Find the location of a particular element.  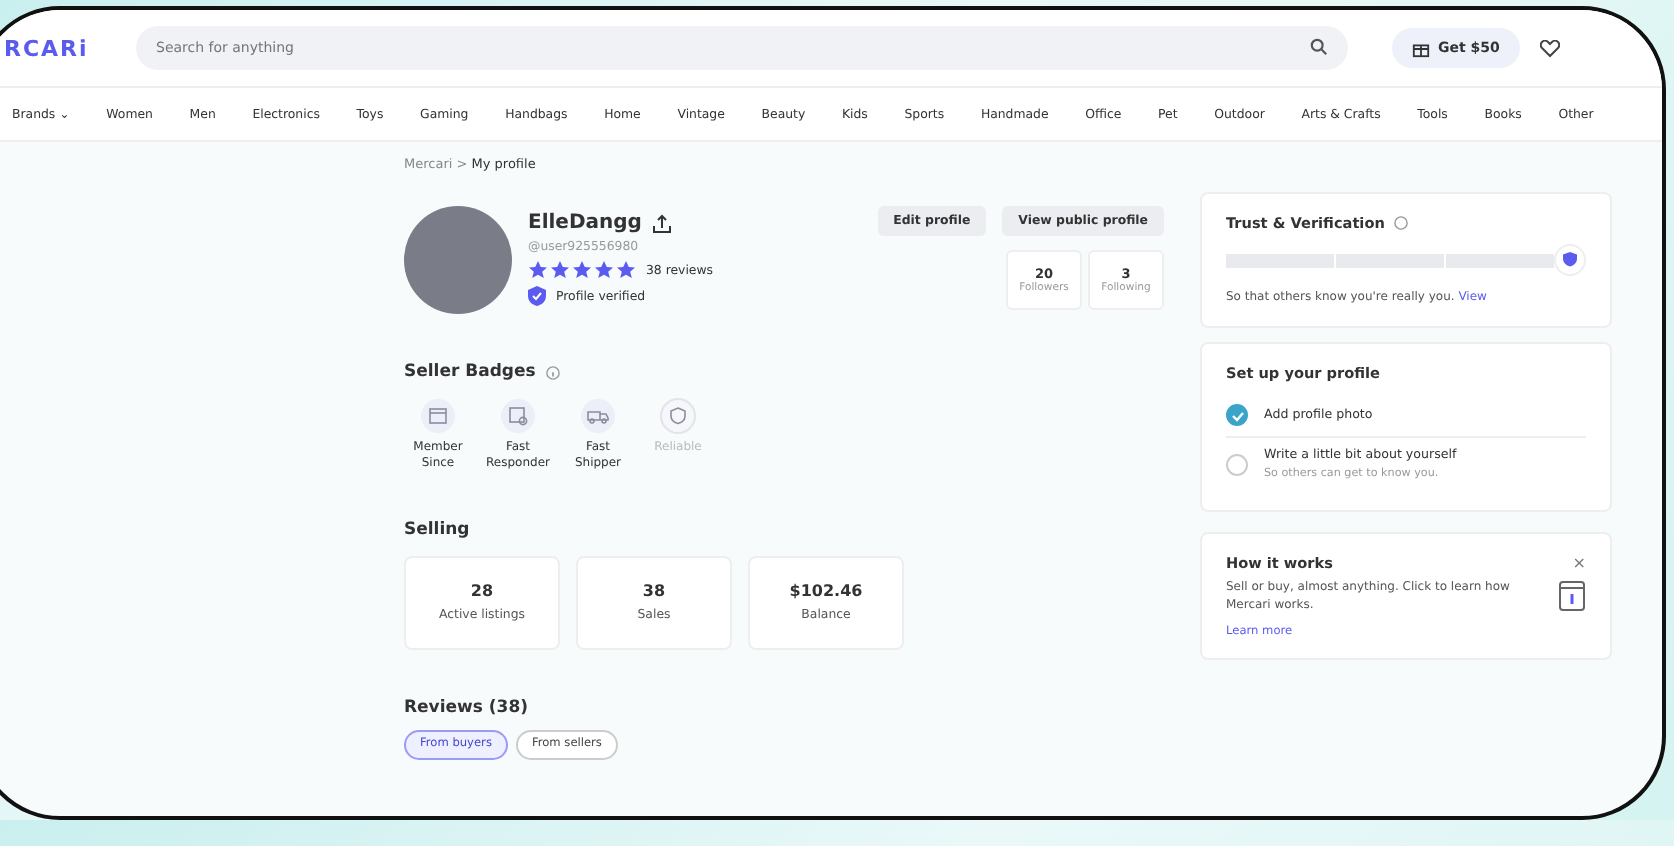

share-icon is located at coordinates (661, 223).